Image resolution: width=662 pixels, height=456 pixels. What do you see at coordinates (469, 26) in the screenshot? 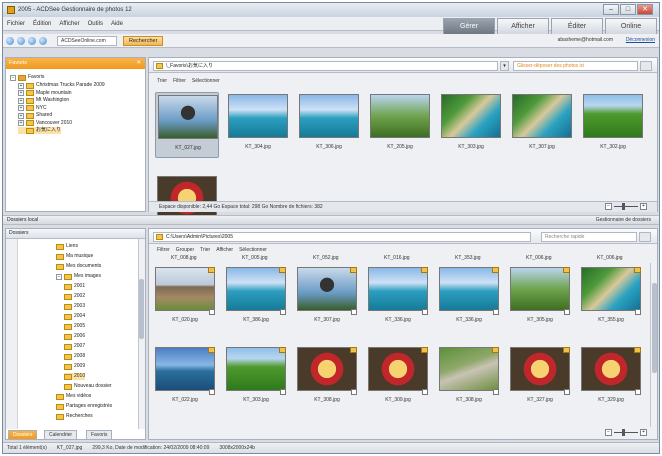
I see `tab-manage: Gérer` at bounding box center [469, 26].